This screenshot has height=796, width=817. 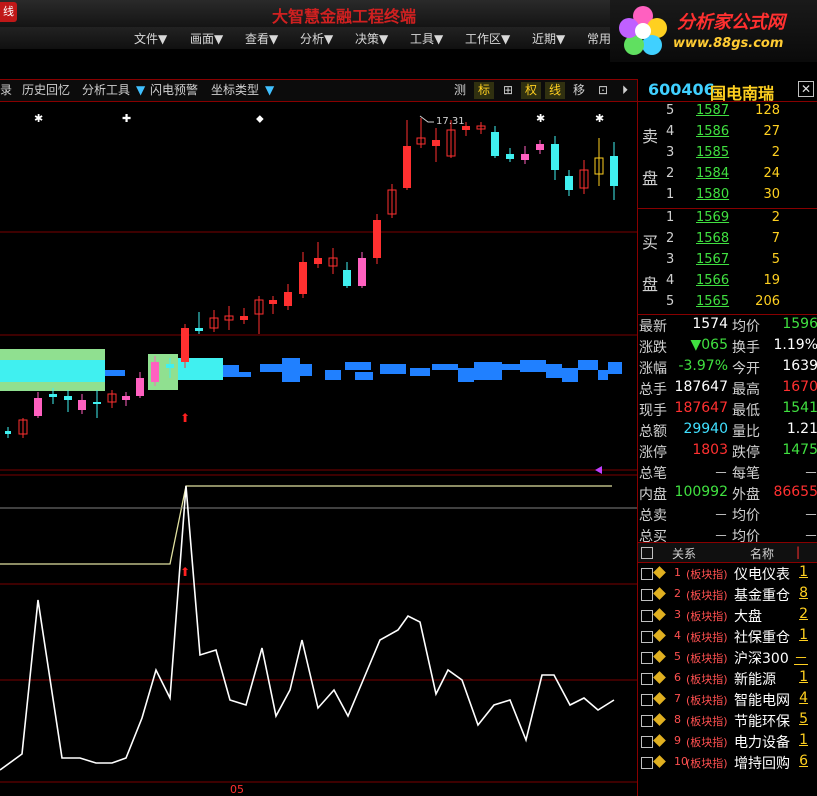 I want to click on block-value: 1, so click(x=803, y=677).